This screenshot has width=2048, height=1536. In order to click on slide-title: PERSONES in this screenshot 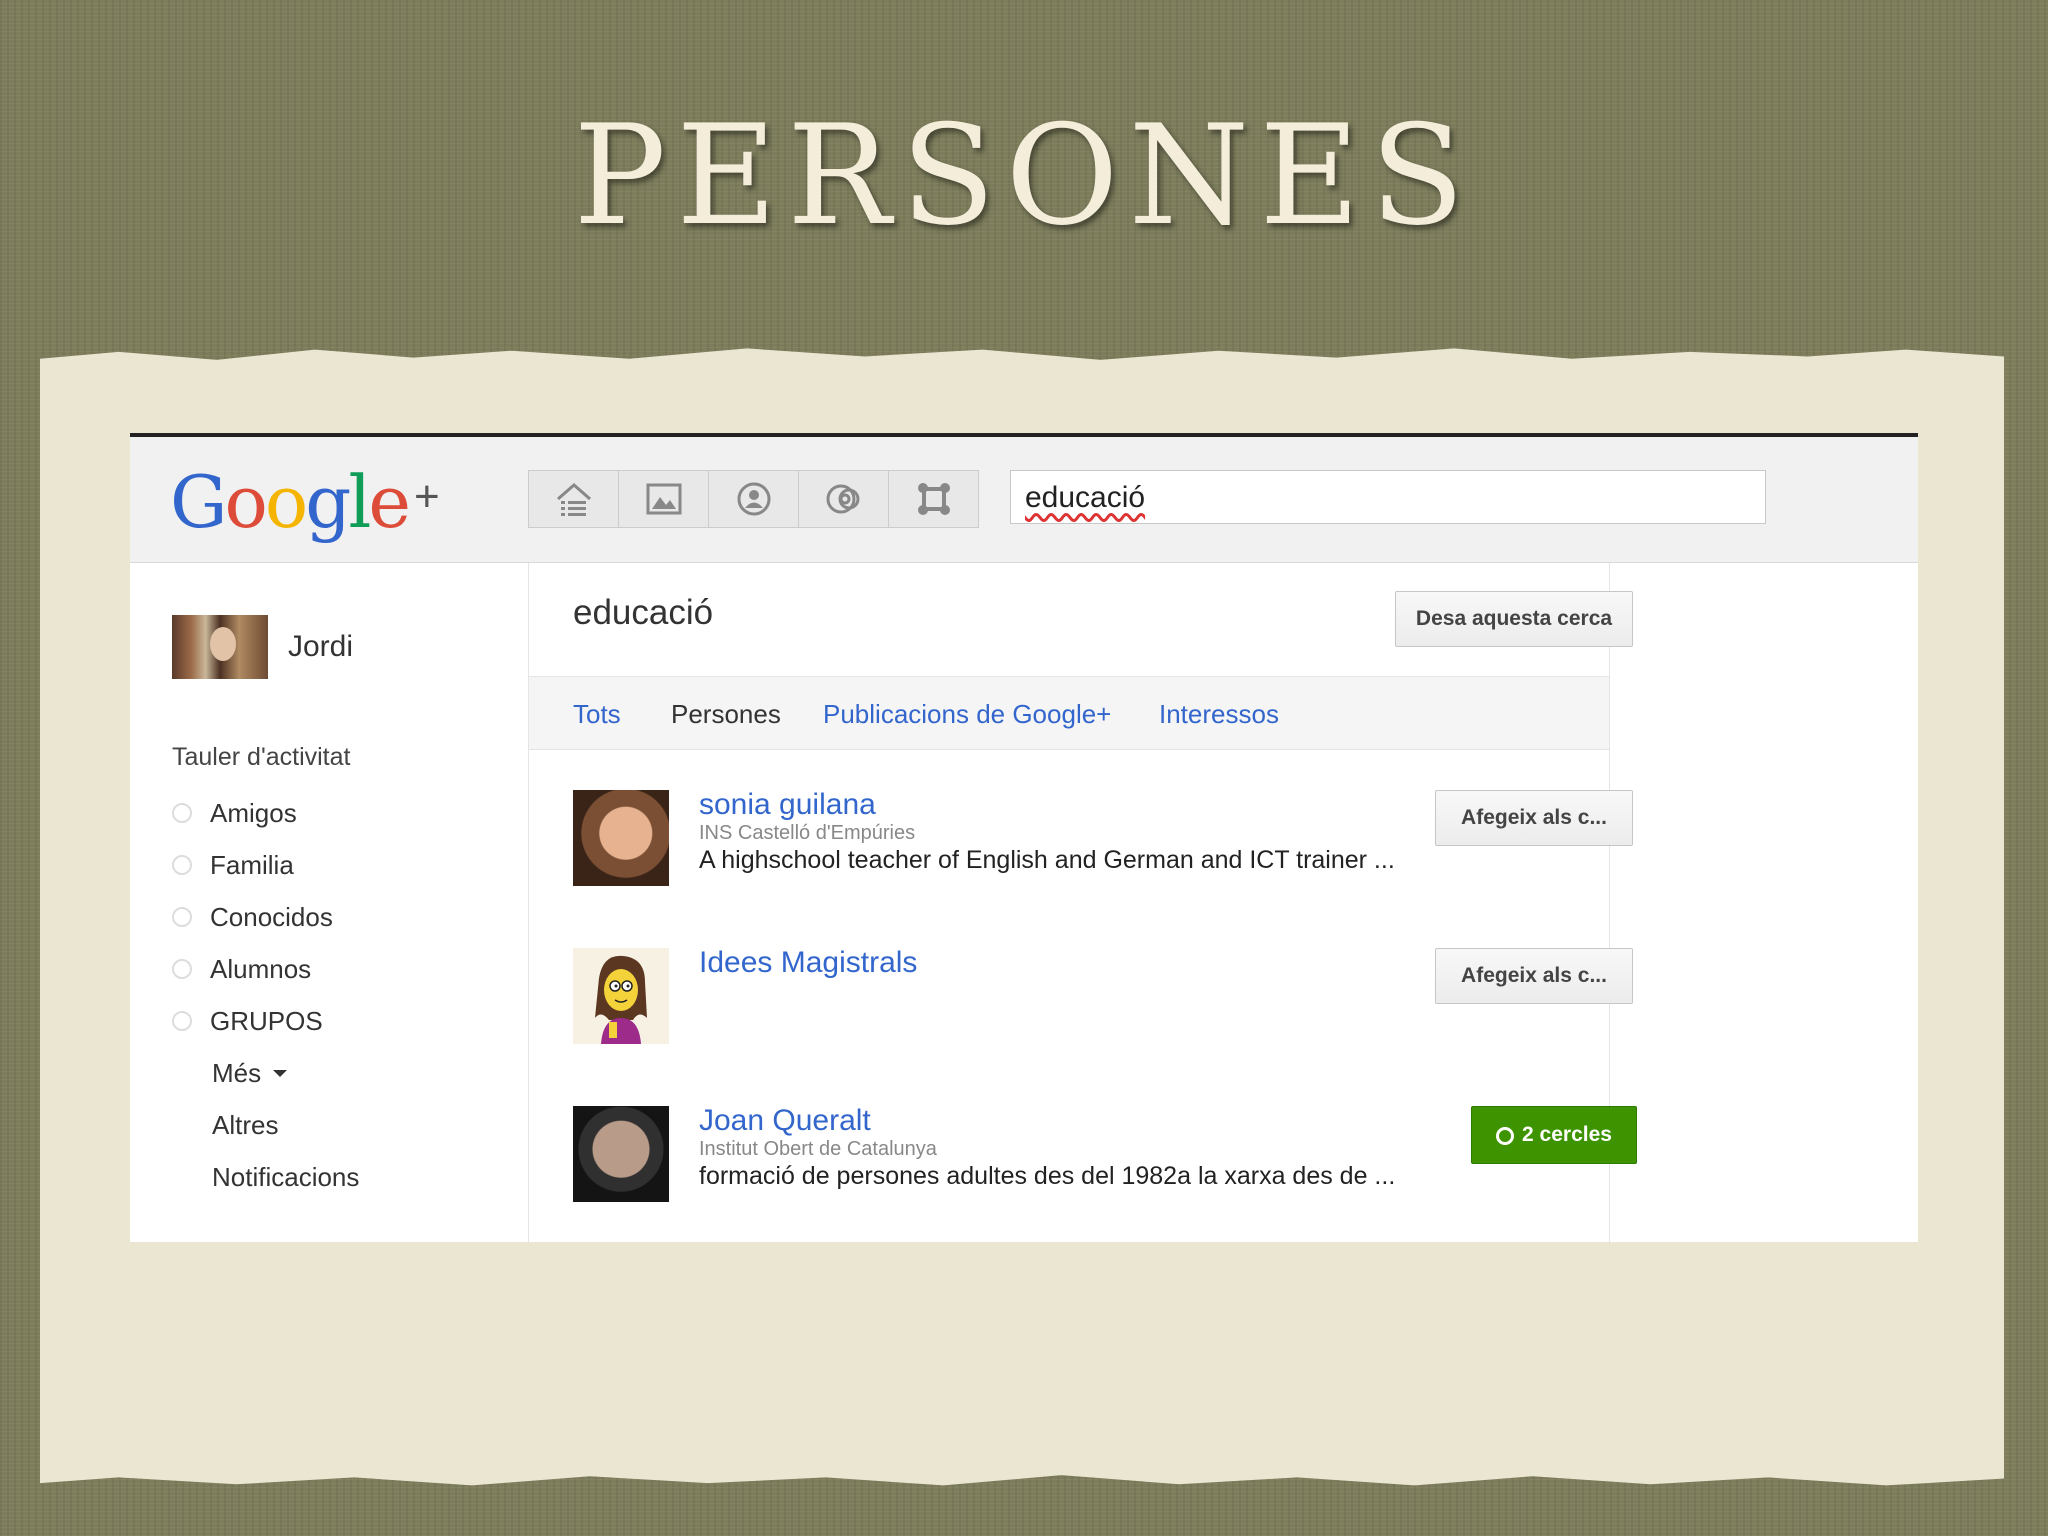, I will do `click(1024, 175)`.